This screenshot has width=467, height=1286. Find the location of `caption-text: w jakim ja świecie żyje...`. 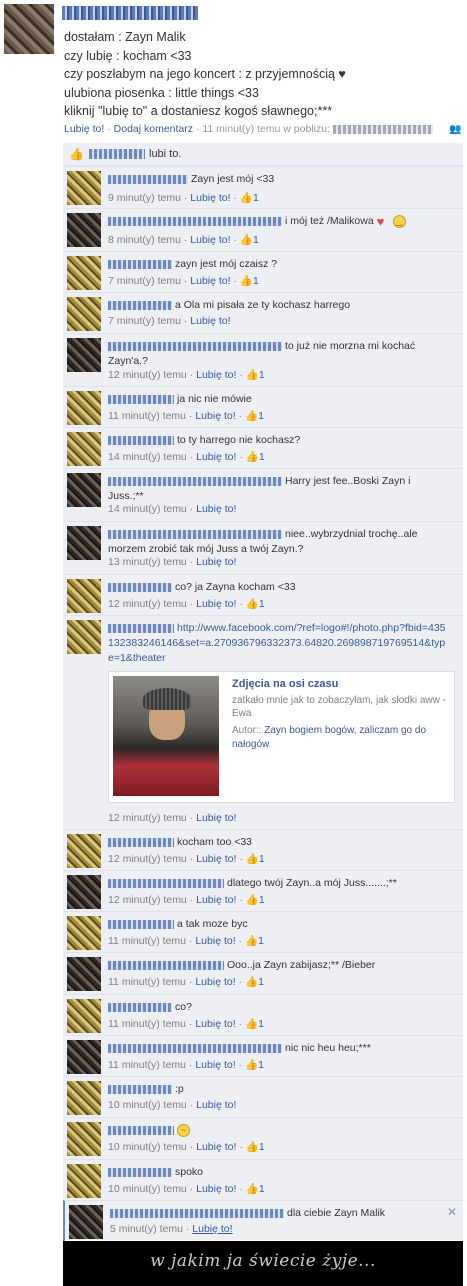

caption-text: w jakim ja świecie żyje... is located at coordinates (263, 1261).